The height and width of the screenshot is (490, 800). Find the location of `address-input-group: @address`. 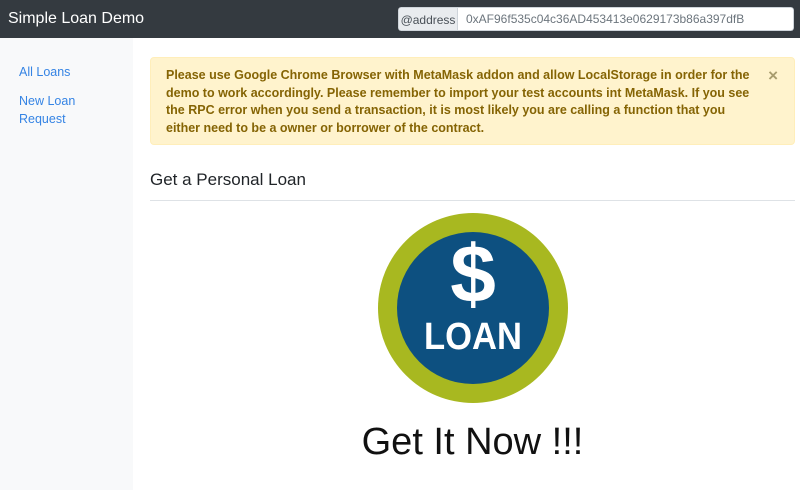

address-input-group: @address is located at coordinates (596, 19).